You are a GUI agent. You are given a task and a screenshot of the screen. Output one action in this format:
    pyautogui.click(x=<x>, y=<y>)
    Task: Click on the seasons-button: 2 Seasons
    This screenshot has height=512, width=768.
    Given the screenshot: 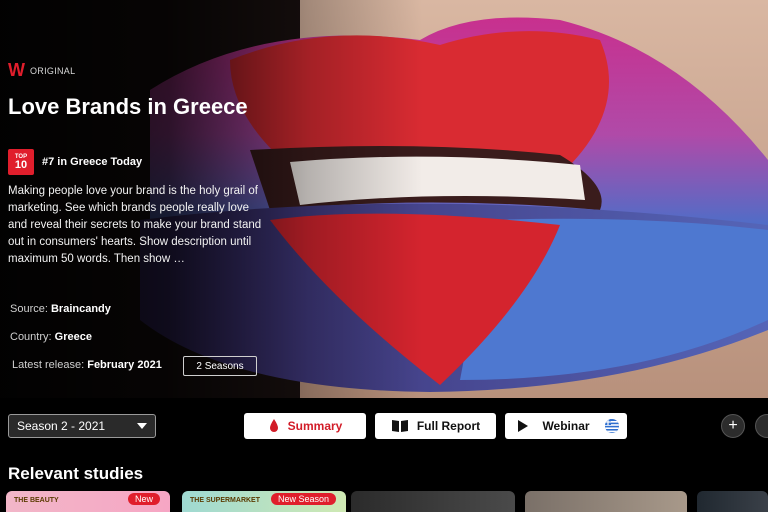 What is the action you would take?
    pyautogui.click(x=220, y=366)
    